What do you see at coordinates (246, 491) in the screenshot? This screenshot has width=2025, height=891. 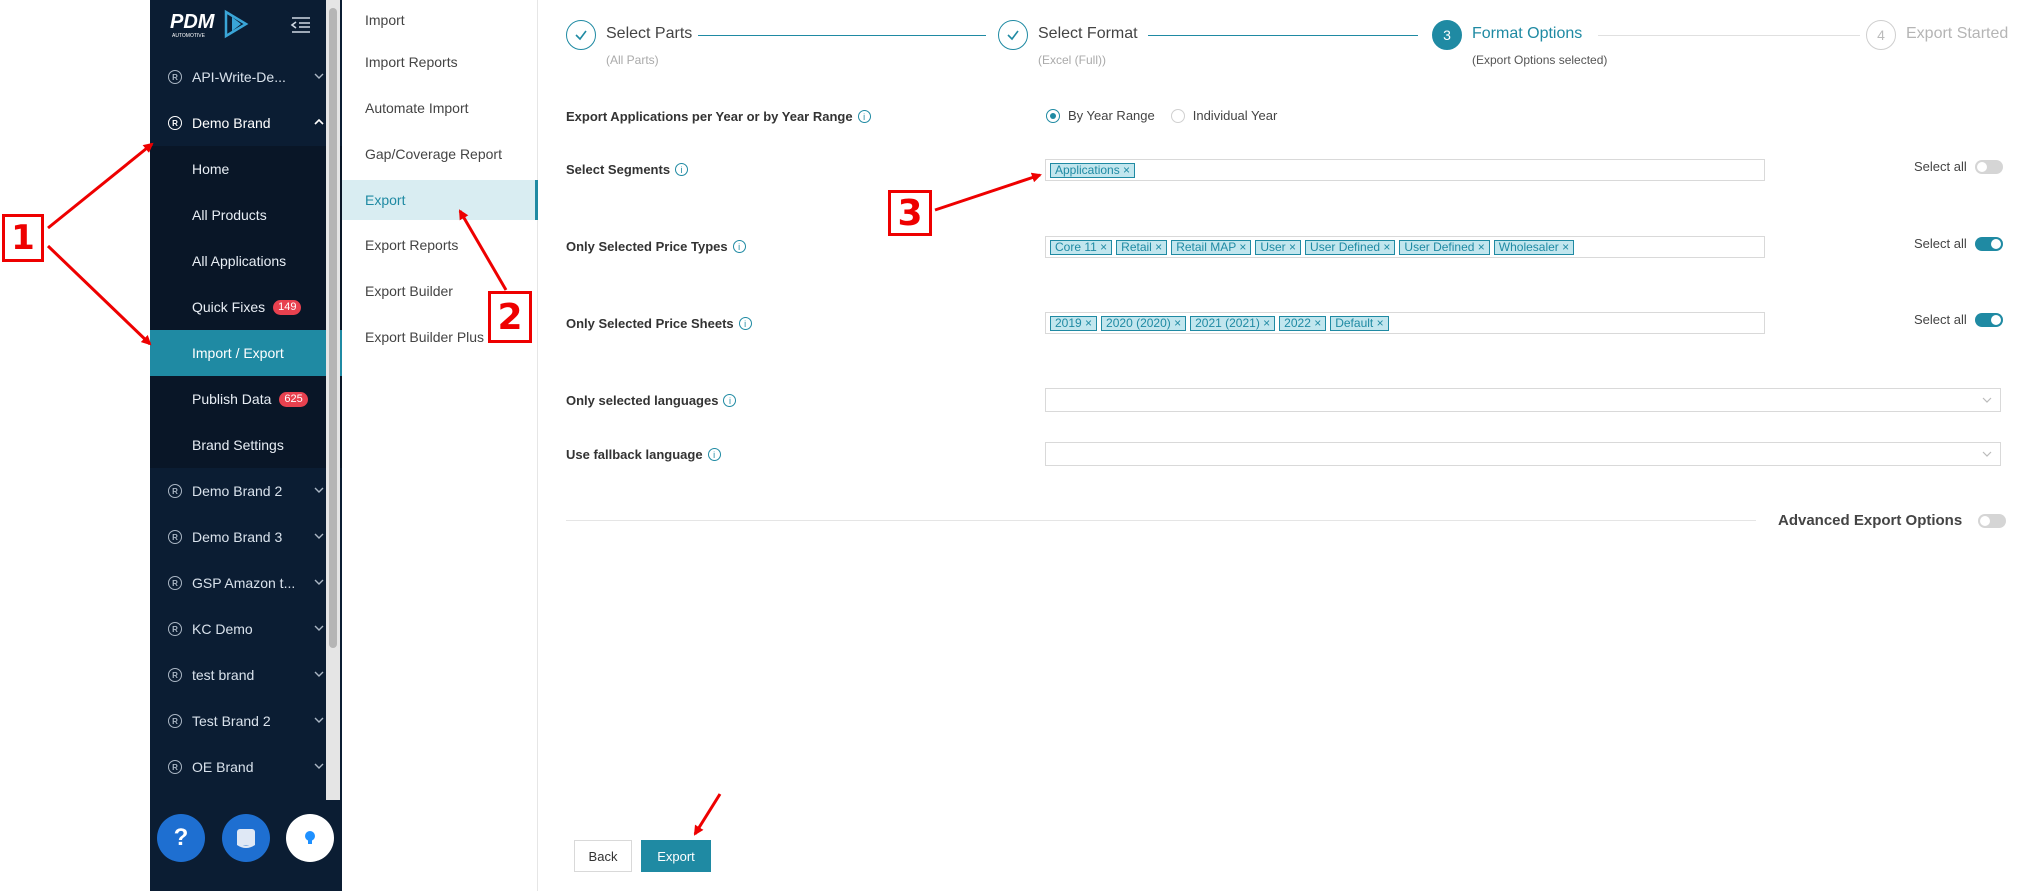 I see `sidebar-brand-demo-brand-2: R Demo Brand 2` at bounding box center [246, 491].